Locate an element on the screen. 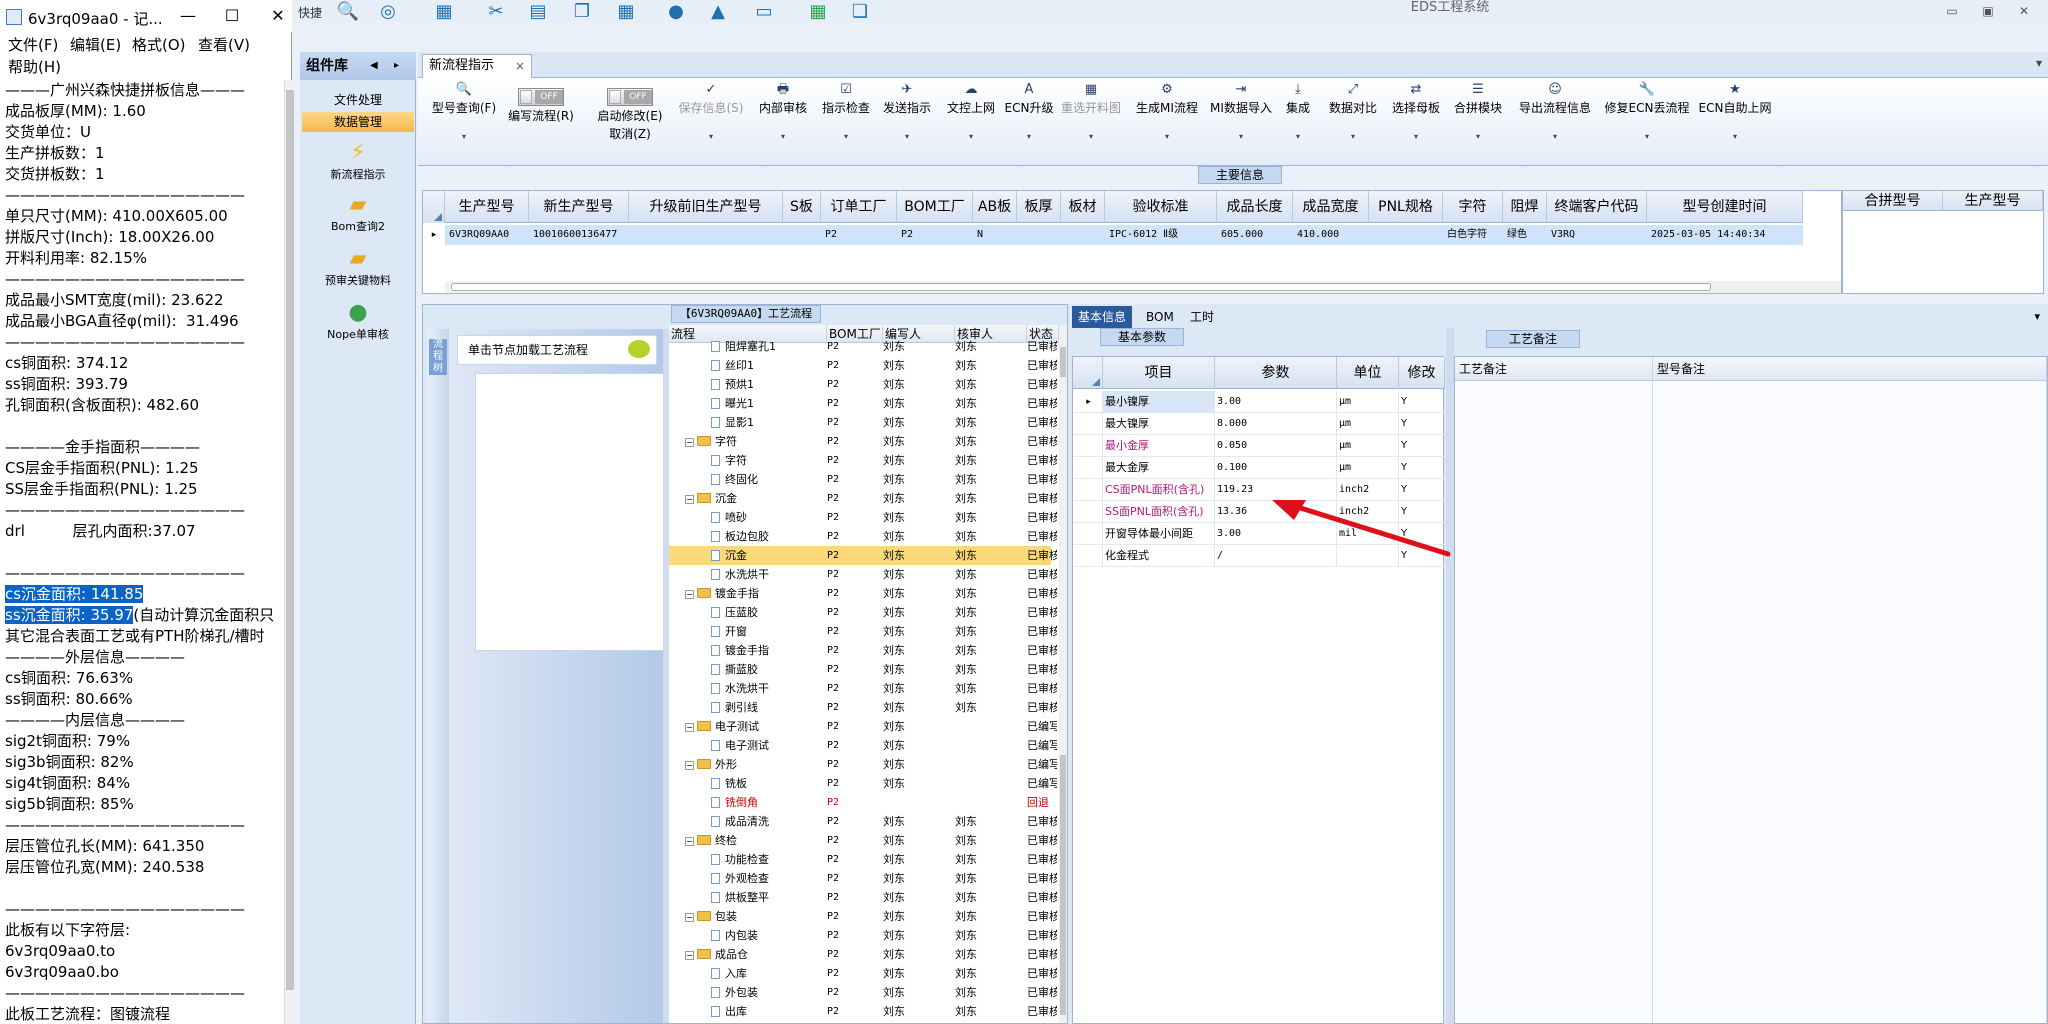 The height and width of the screenshot is (1024, 2048). notepad-maximize-button: ☐ is located at coordinates (232, 16).